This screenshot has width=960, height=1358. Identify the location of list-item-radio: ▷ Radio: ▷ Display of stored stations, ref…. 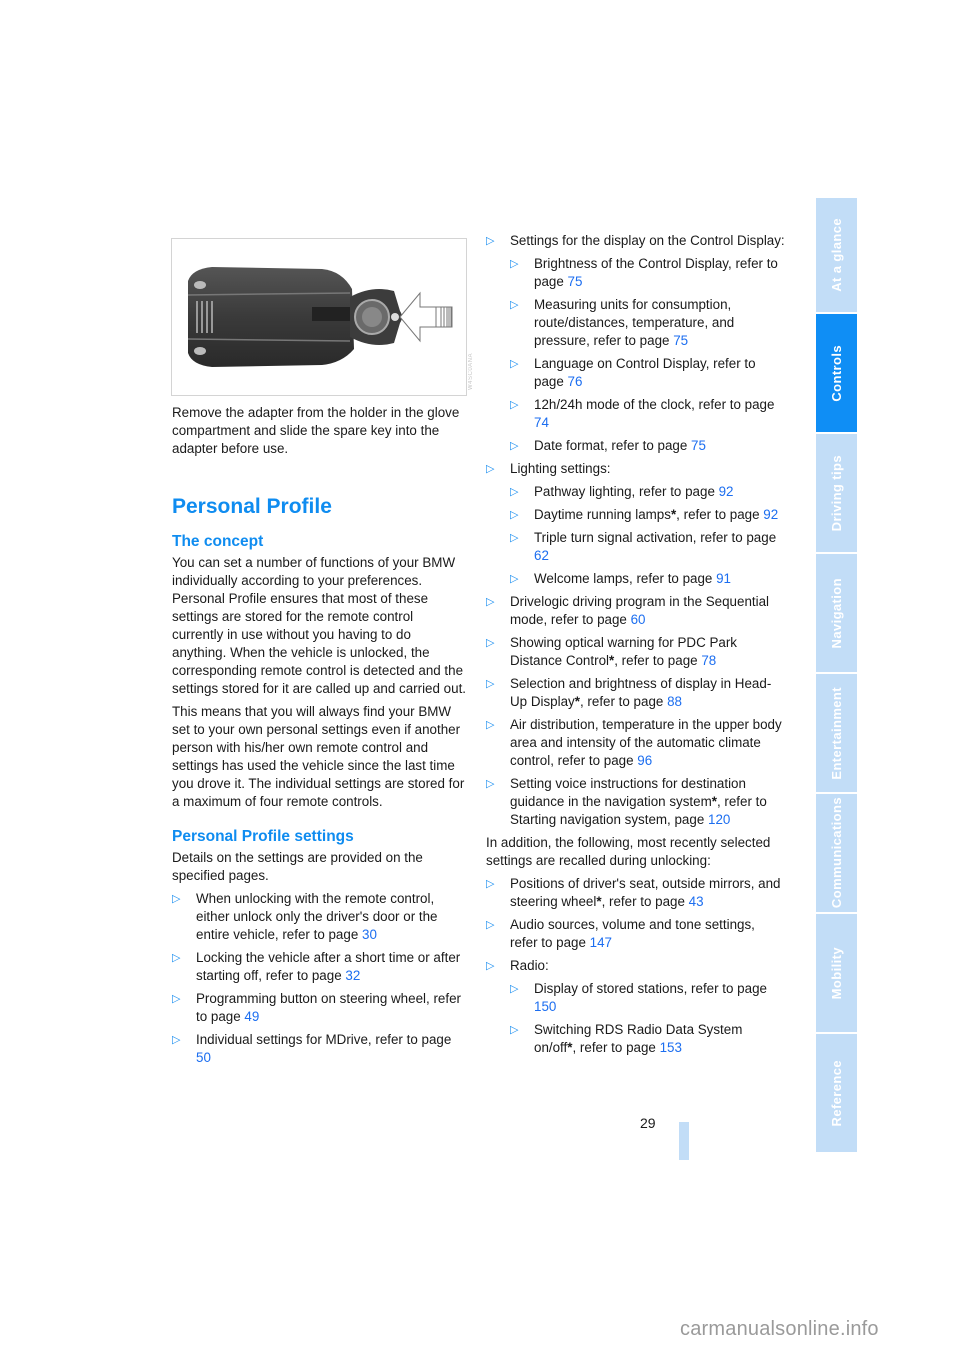
(636, 1007).